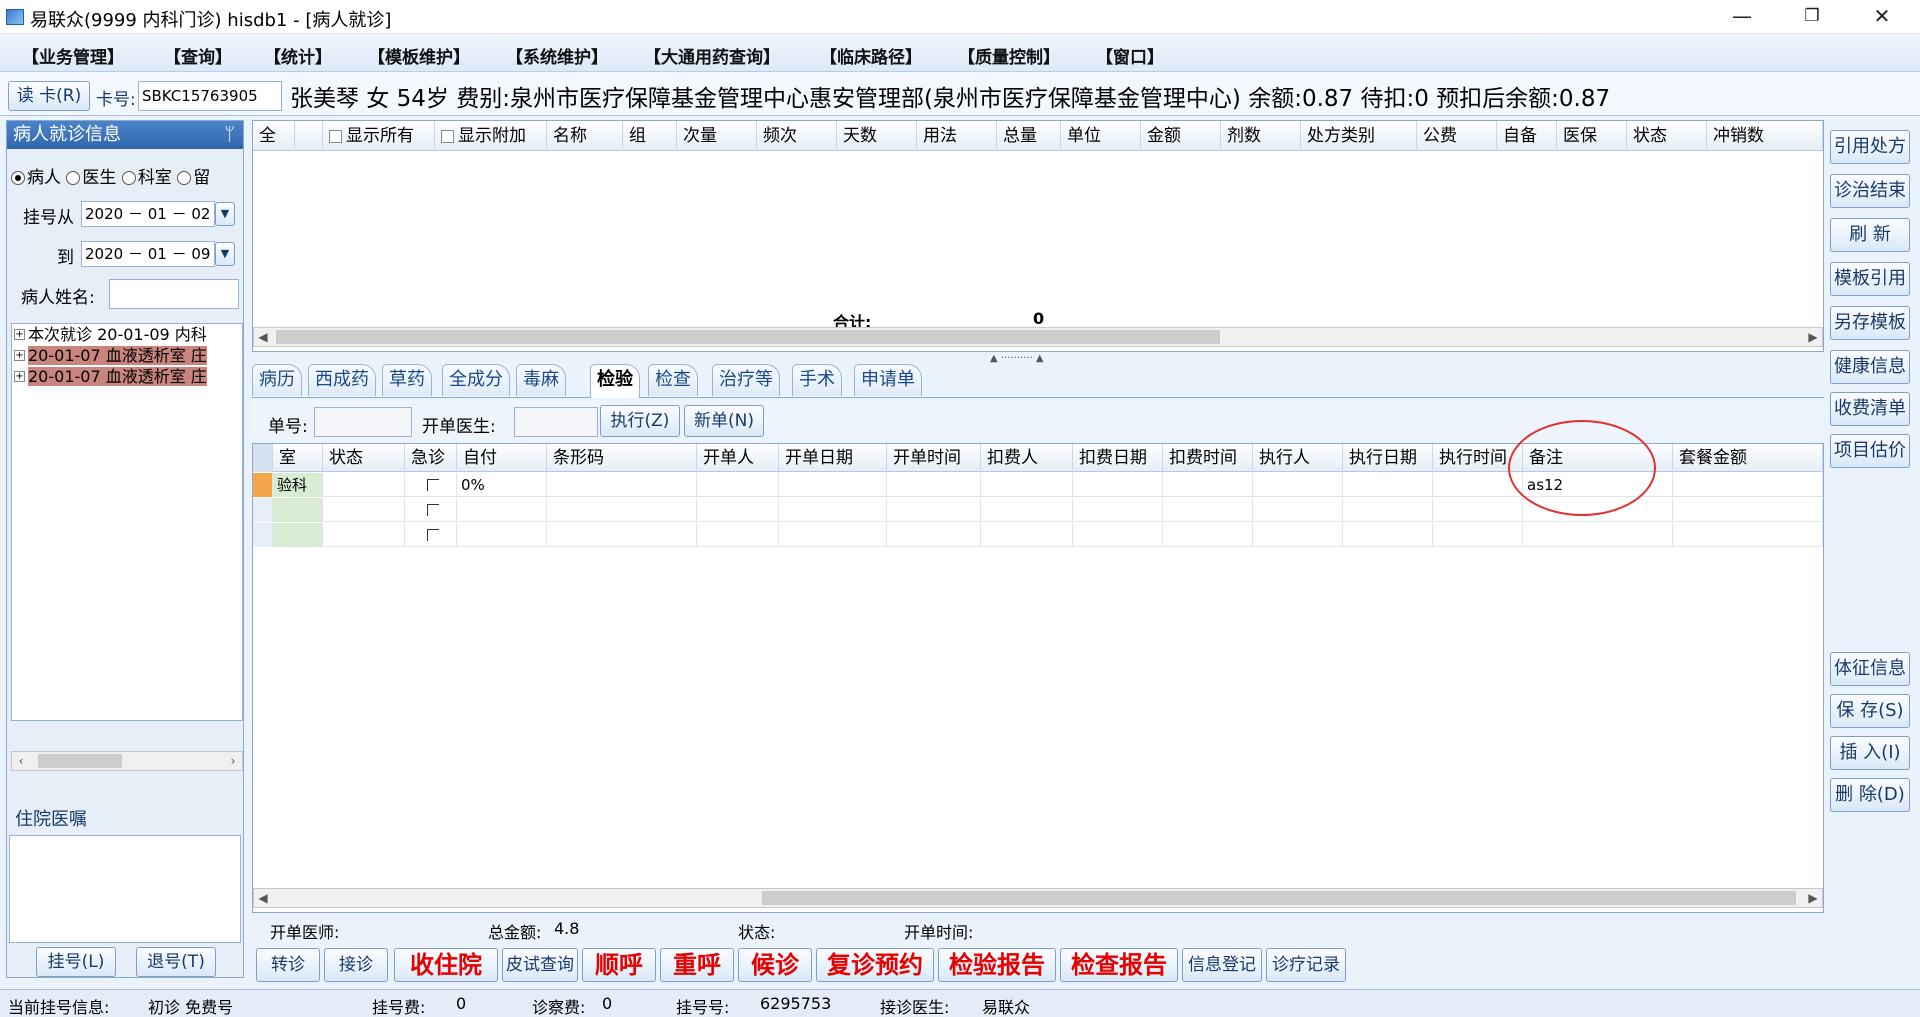 This screenshot has width=1920, height=1017. I want to click on reg-to-date: 2020 － 01 － 09, so click(148, 254).